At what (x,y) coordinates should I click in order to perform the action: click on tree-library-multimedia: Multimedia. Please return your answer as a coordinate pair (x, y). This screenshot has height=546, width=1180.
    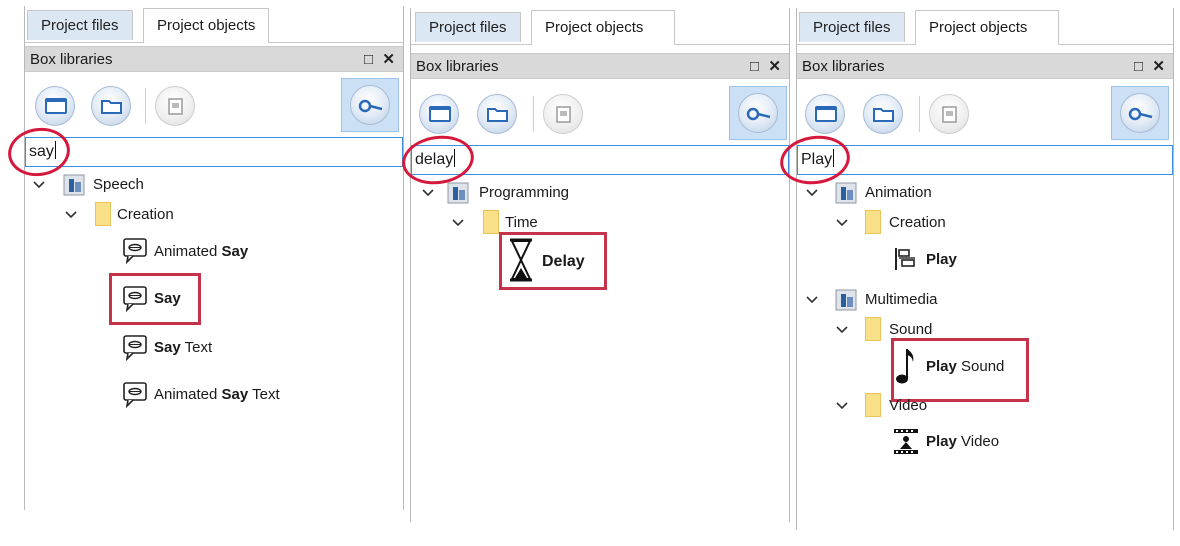
    Looking at the image, I should click on (901, 300).